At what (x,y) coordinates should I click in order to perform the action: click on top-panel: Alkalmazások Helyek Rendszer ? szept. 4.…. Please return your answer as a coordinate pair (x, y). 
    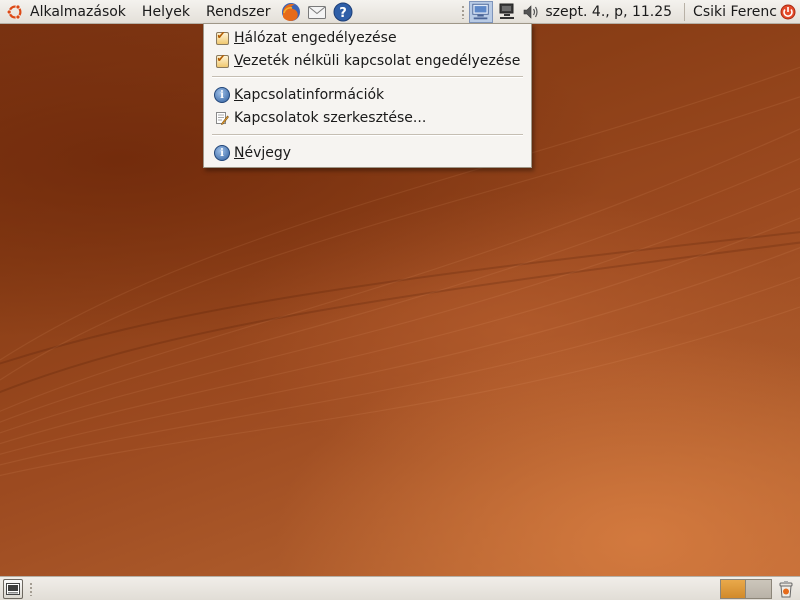
    Looking at the image, I should click on (400, 12).